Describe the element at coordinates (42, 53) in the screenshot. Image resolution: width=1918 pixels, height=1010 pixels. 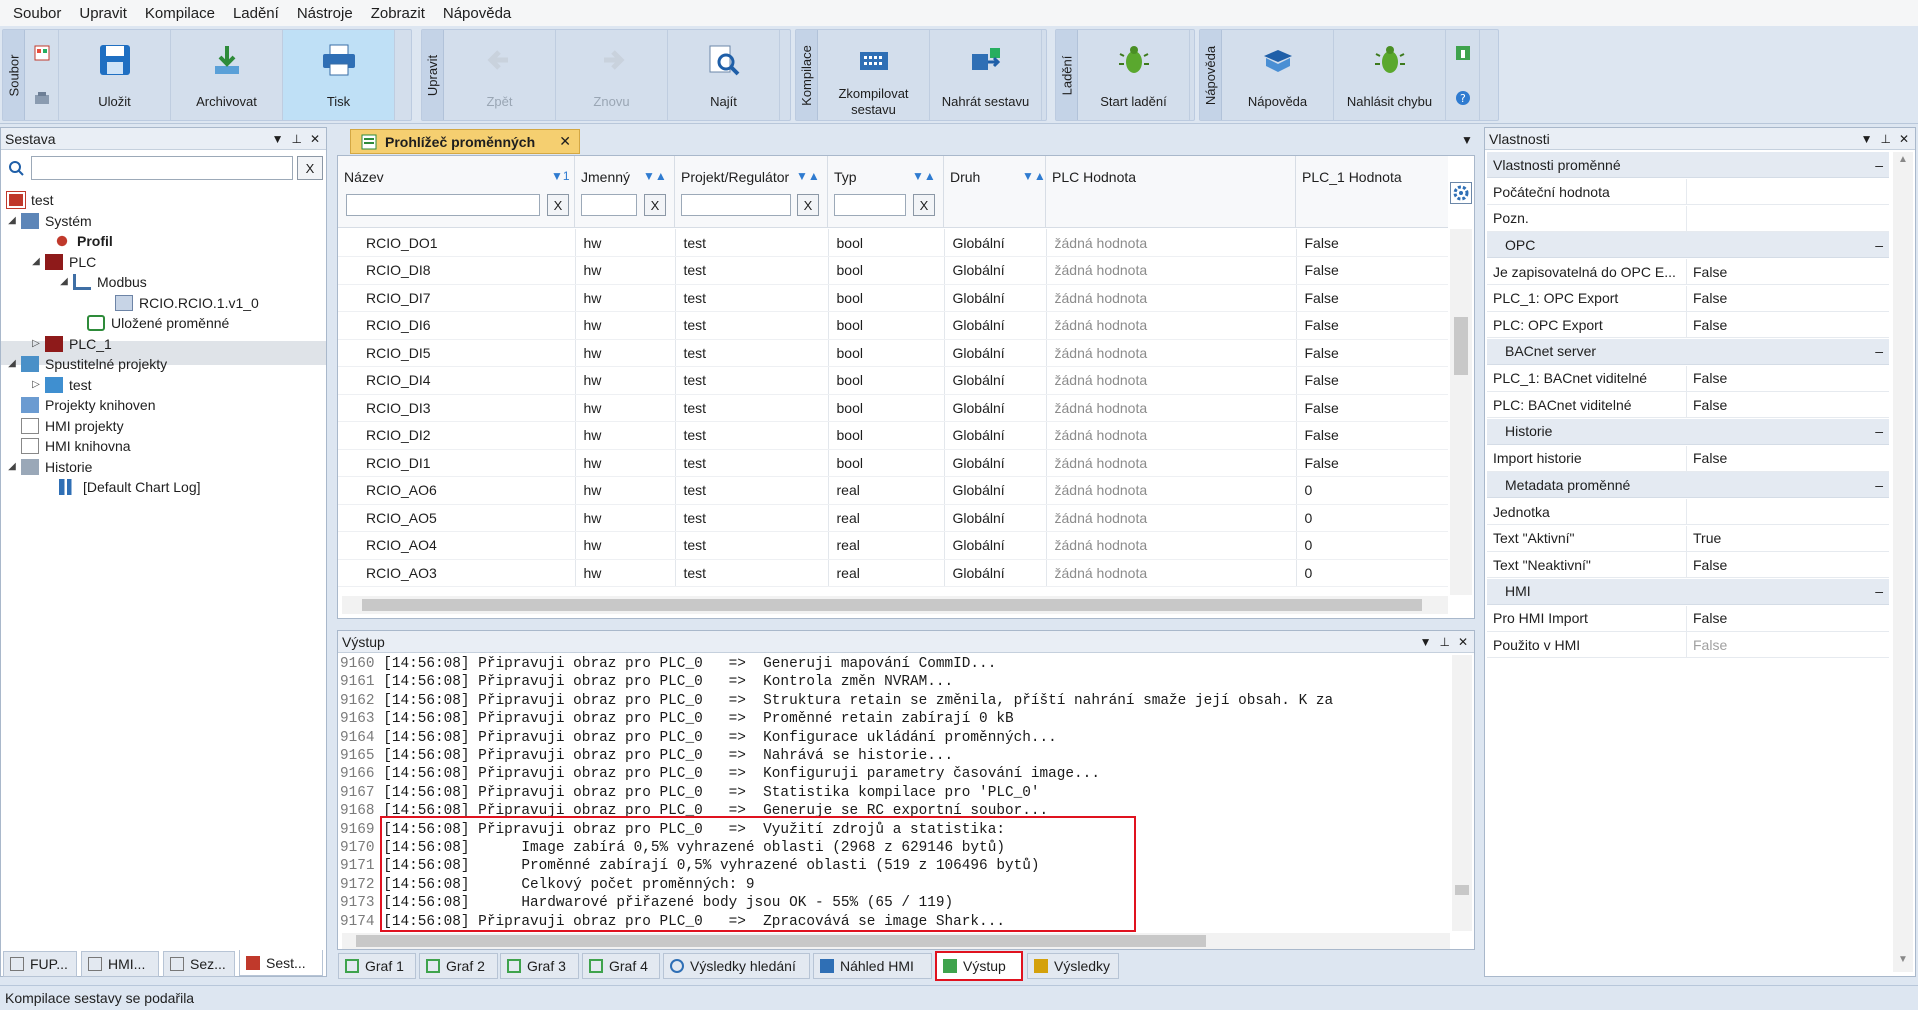
I see `new-icon` at that location.